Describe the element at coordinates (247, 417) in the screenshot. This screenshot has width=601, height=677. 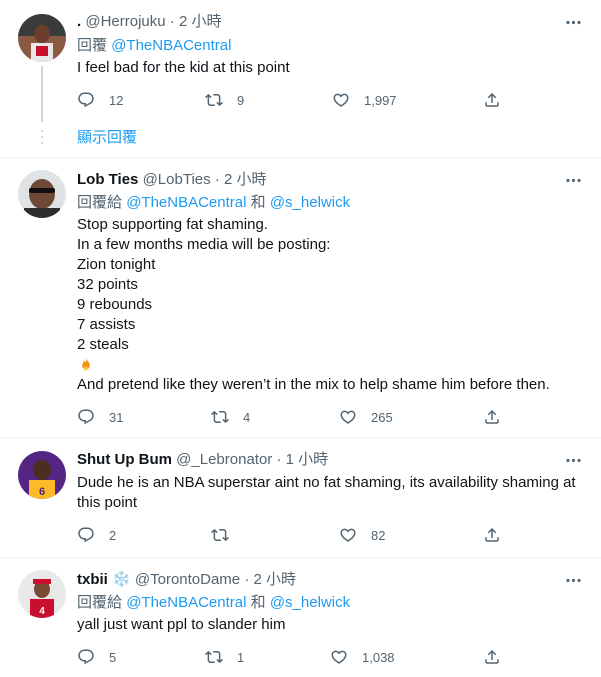
I see `retweet-count: 4` at that location.